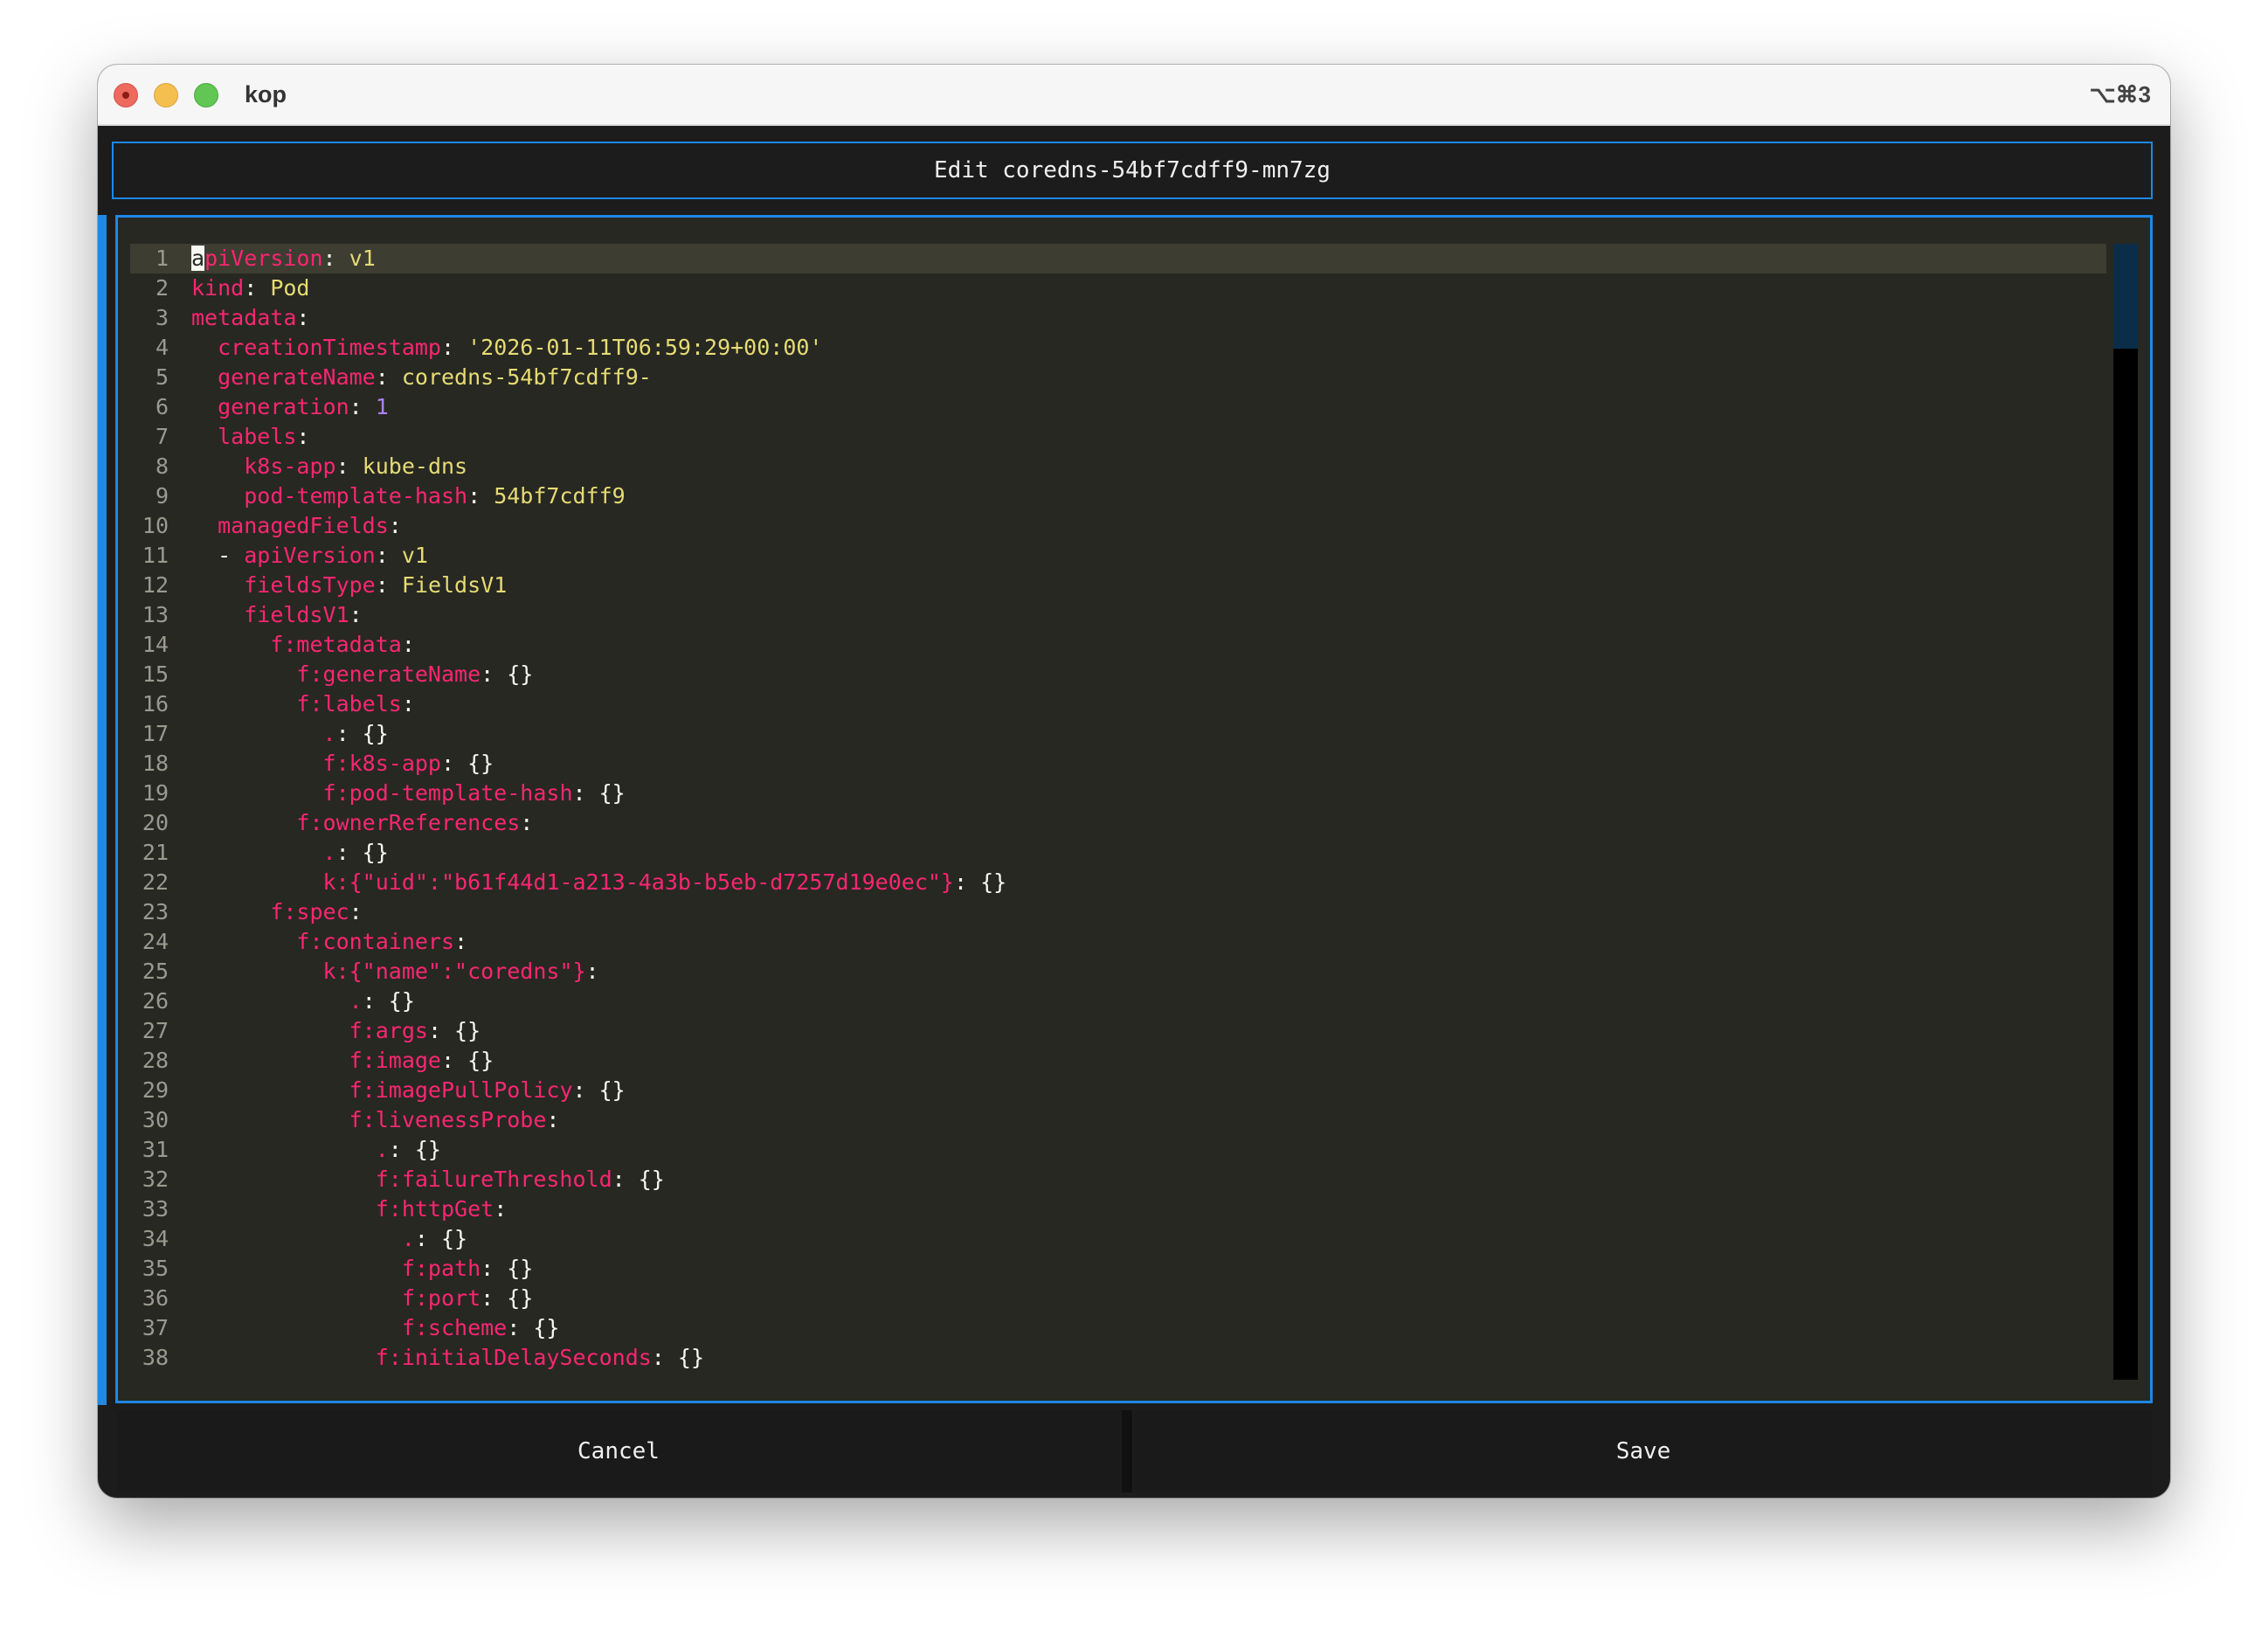 The width and height of the screenshot is (2268, 1627). Describe the element at coordinates (1118, 466) in the screenshot. I see `code-line: 8 k8s-app: kube-dns` at that location.